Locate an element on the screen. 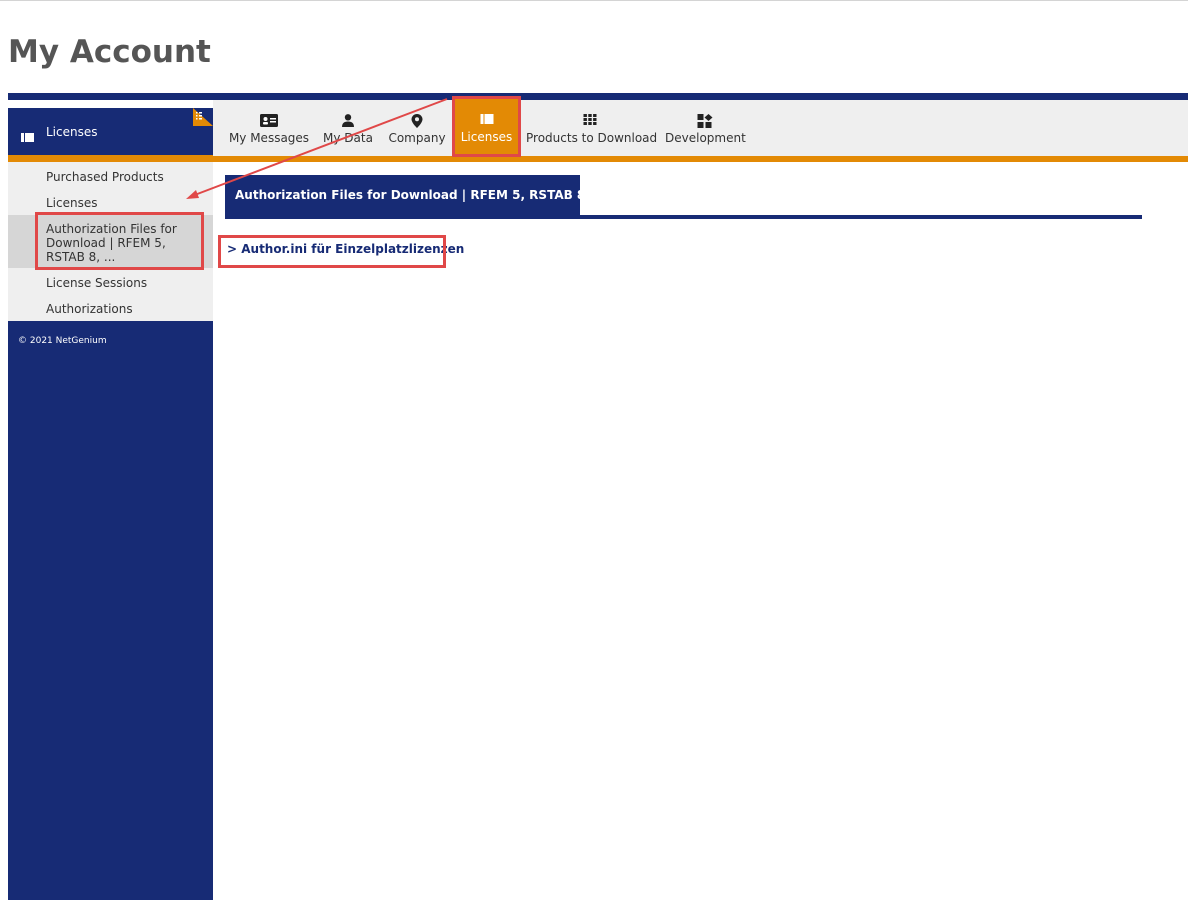 The height and width of the screenshot is (900, 1200). tab-label: Development is located at coordinates (705, 138).